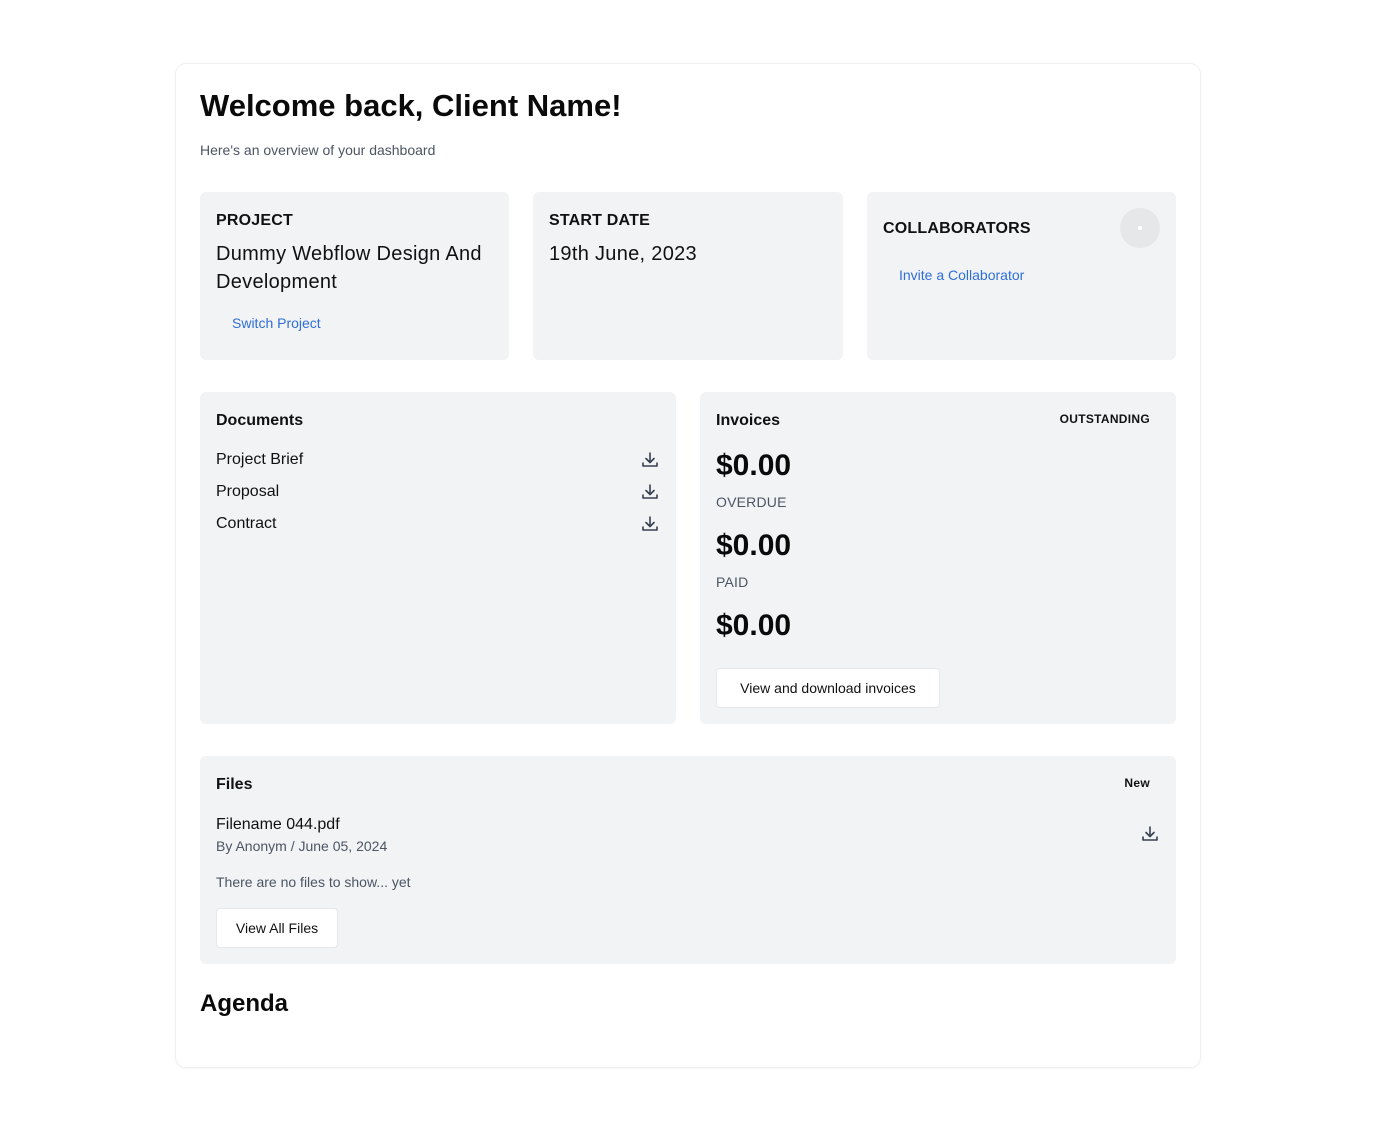 The image size is (1376, 1132). I want to click on avatar-placeholder-icon, so click(1140, 228).